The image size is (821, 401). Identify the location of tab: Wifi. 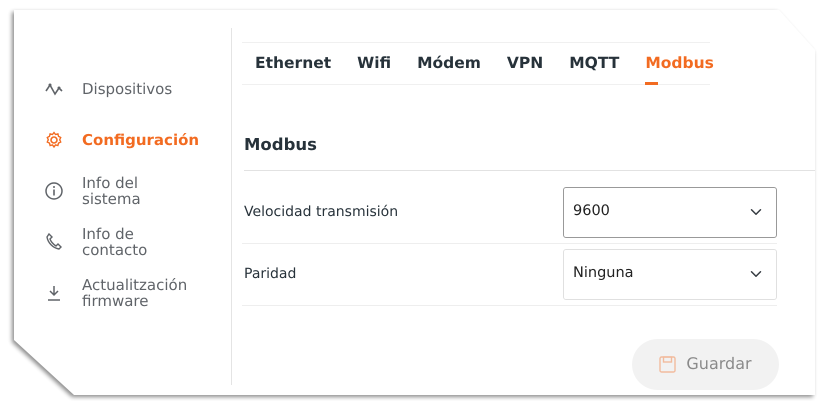
(374, 63).